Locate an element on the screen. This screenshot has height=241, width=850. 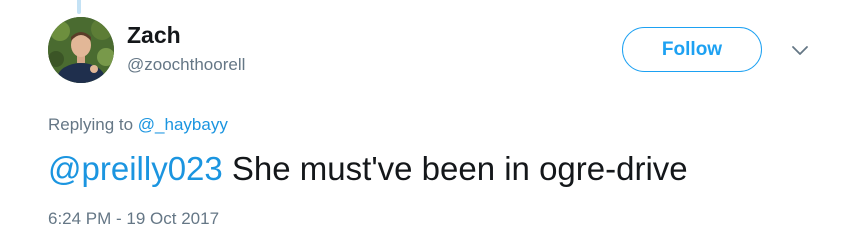
replying-to-label: Replying to is located at coordinates (91, 124).